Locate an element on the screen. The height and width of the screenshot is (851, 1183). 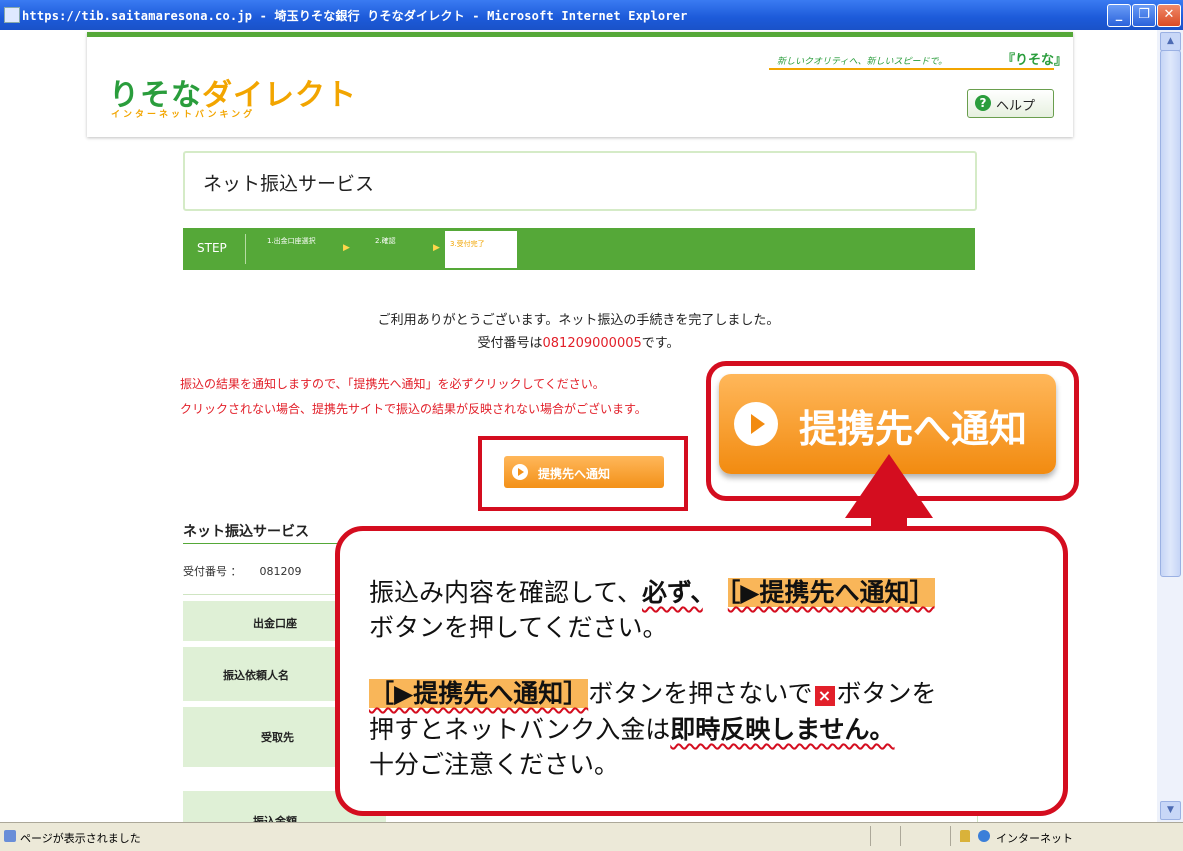
notify-button-highlight: 提携先へ通知 is located at coordinates (583, 473).